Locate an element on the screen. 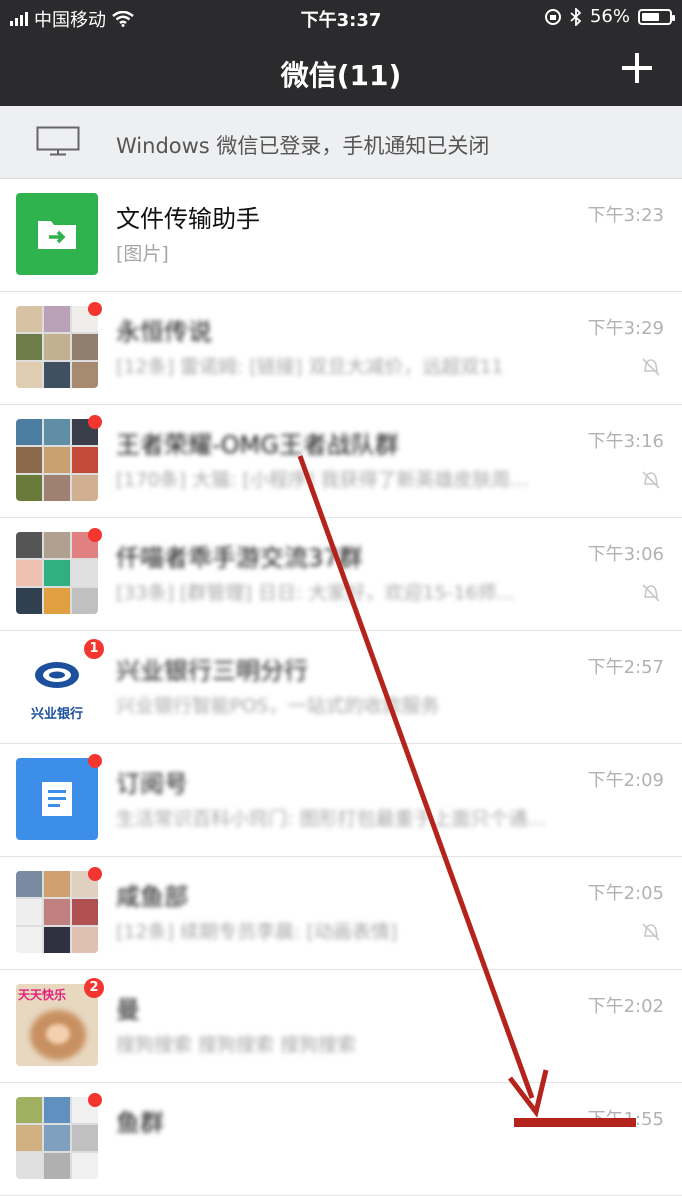 This screenshot has height=1196, width=682. chat-name: 兴业银行三明分行 is located at coordinates (212, 671).